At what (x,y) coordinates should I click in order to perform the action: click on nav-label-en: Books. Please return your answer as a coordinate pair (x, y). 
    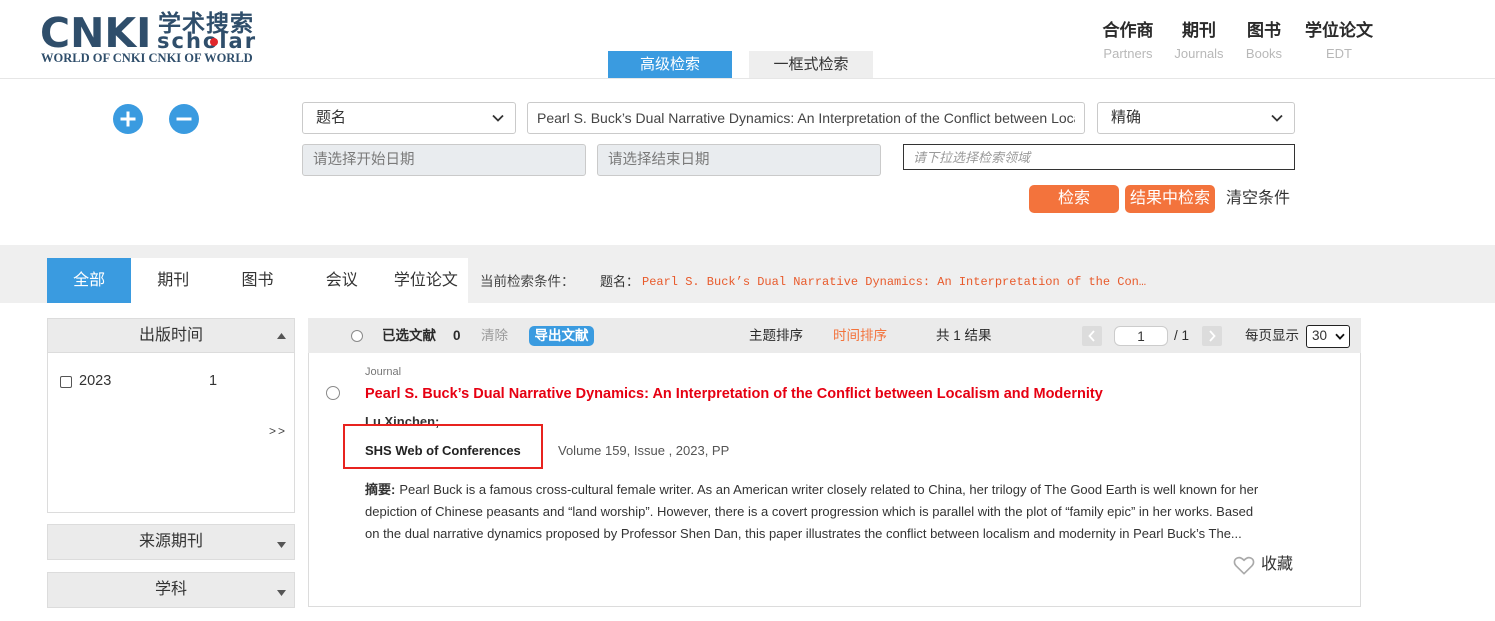
    Looking at the image, I should click on (1264, 53).